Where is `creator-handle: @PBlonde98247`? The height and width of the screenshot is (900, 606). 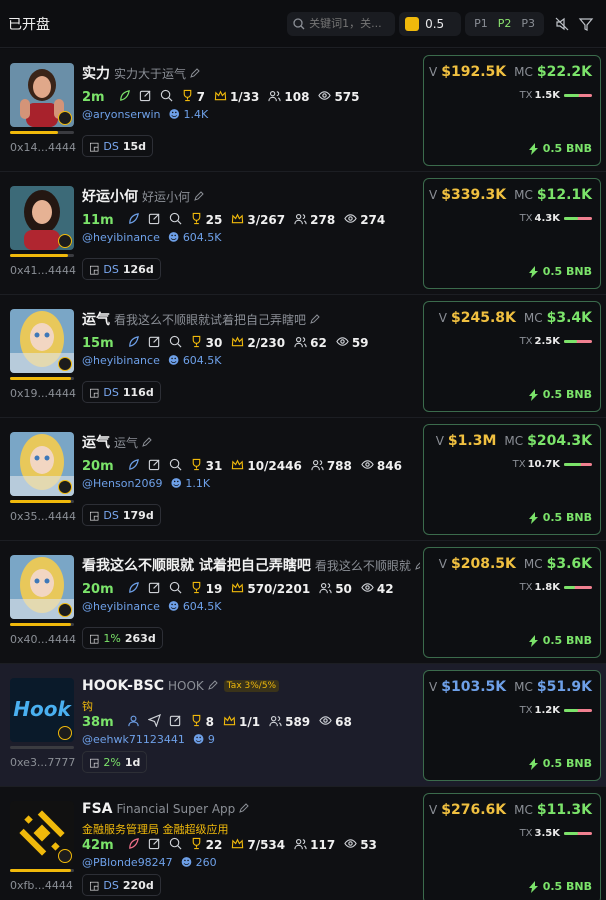 creator-handle: @PBlonde98247 is located at coordinates (127, 862).